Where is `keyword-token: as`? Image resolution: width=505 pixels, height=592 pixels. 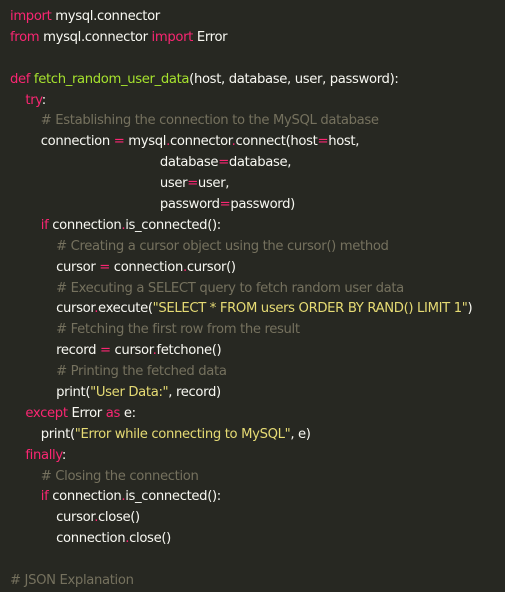
keyword-token: as is located at coordinates (113, 413).